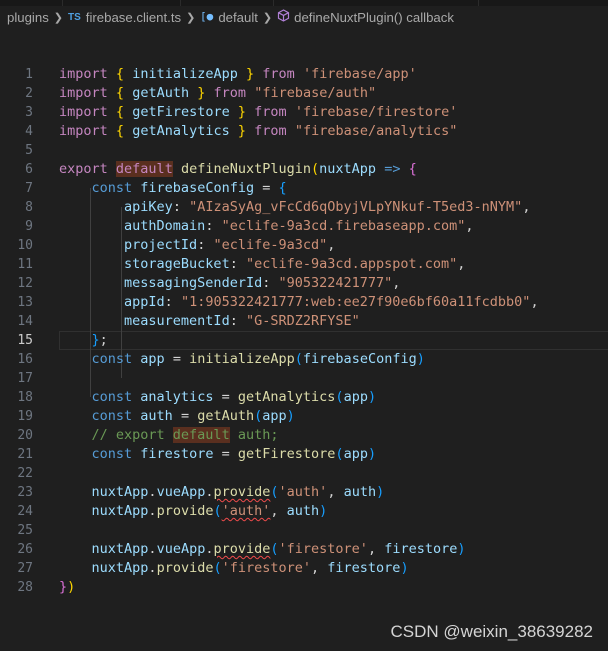 The width and height of the screenshot is (608, 651). What do you see at coordinates (374, 17) in the screenshot?
I see `breadcrumb-symbol-callback: defineNuxtPlugin() callback` at bounding box center [374, 17].